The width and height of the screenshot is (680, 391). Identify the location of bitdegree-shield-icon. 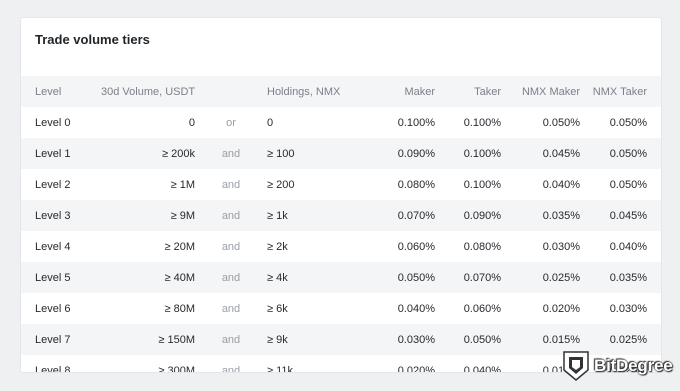
(576, 366).